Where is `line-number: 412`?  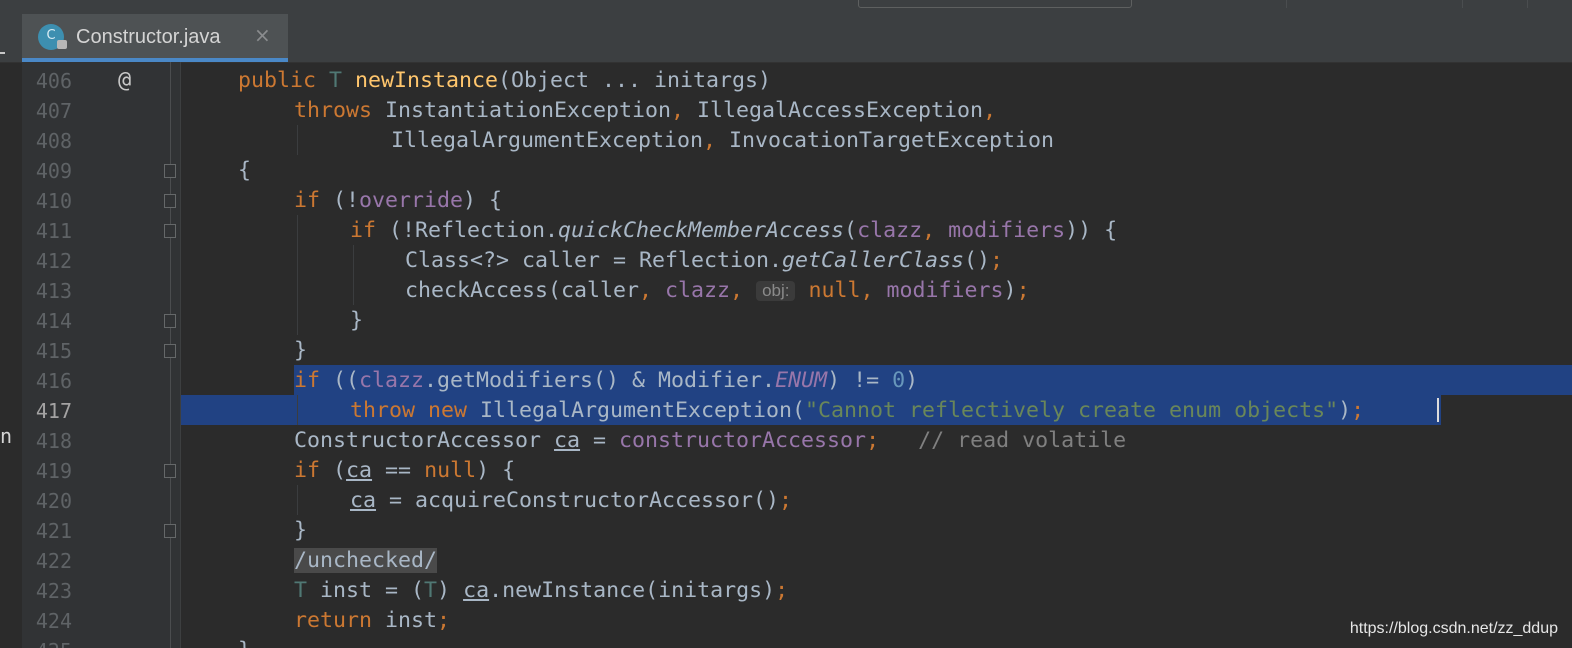 line-number: 412 is located at coordinates (53, 261).